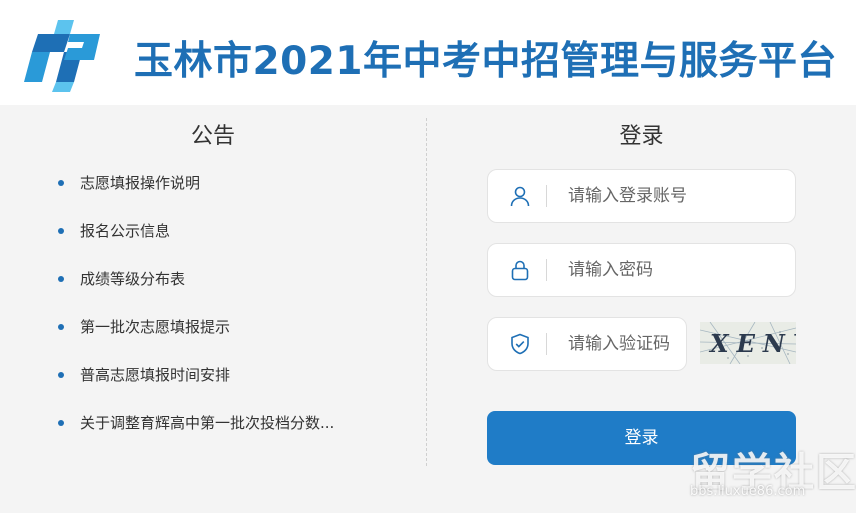 This screenshot has width=856, height=513. What do you see at coordinates (673, 270) in the screenshot?
I see `password-input` at bounding box center [673, 270].